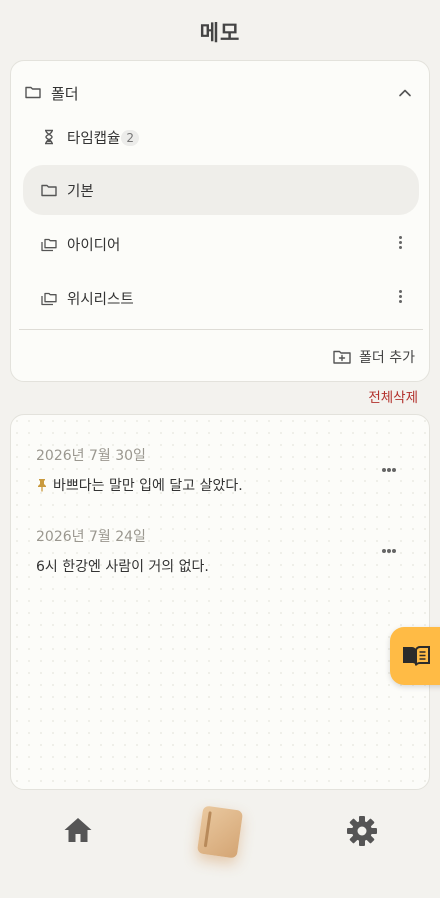  What do you see at coordinates (221, 244) in the screenshot?
I see `folder-item-ideas: 아이디어` at bounding box center [221, 244].